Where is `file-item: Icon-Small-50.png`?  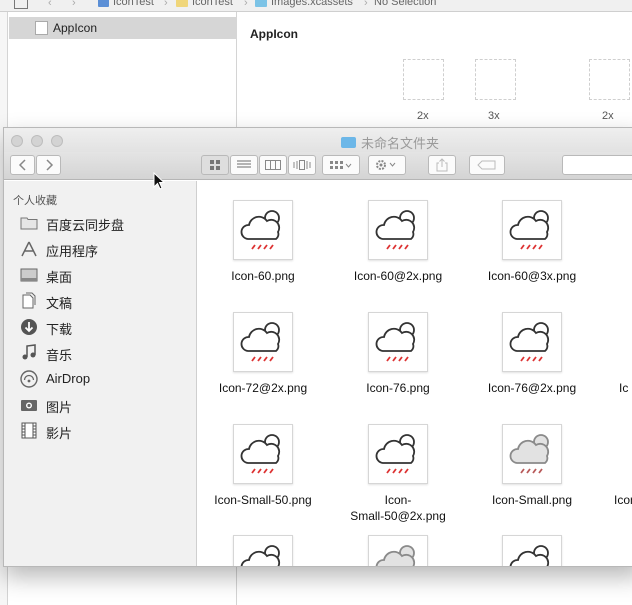
file-item: Icon-Small-50.png is located at coordinates (263, 469).